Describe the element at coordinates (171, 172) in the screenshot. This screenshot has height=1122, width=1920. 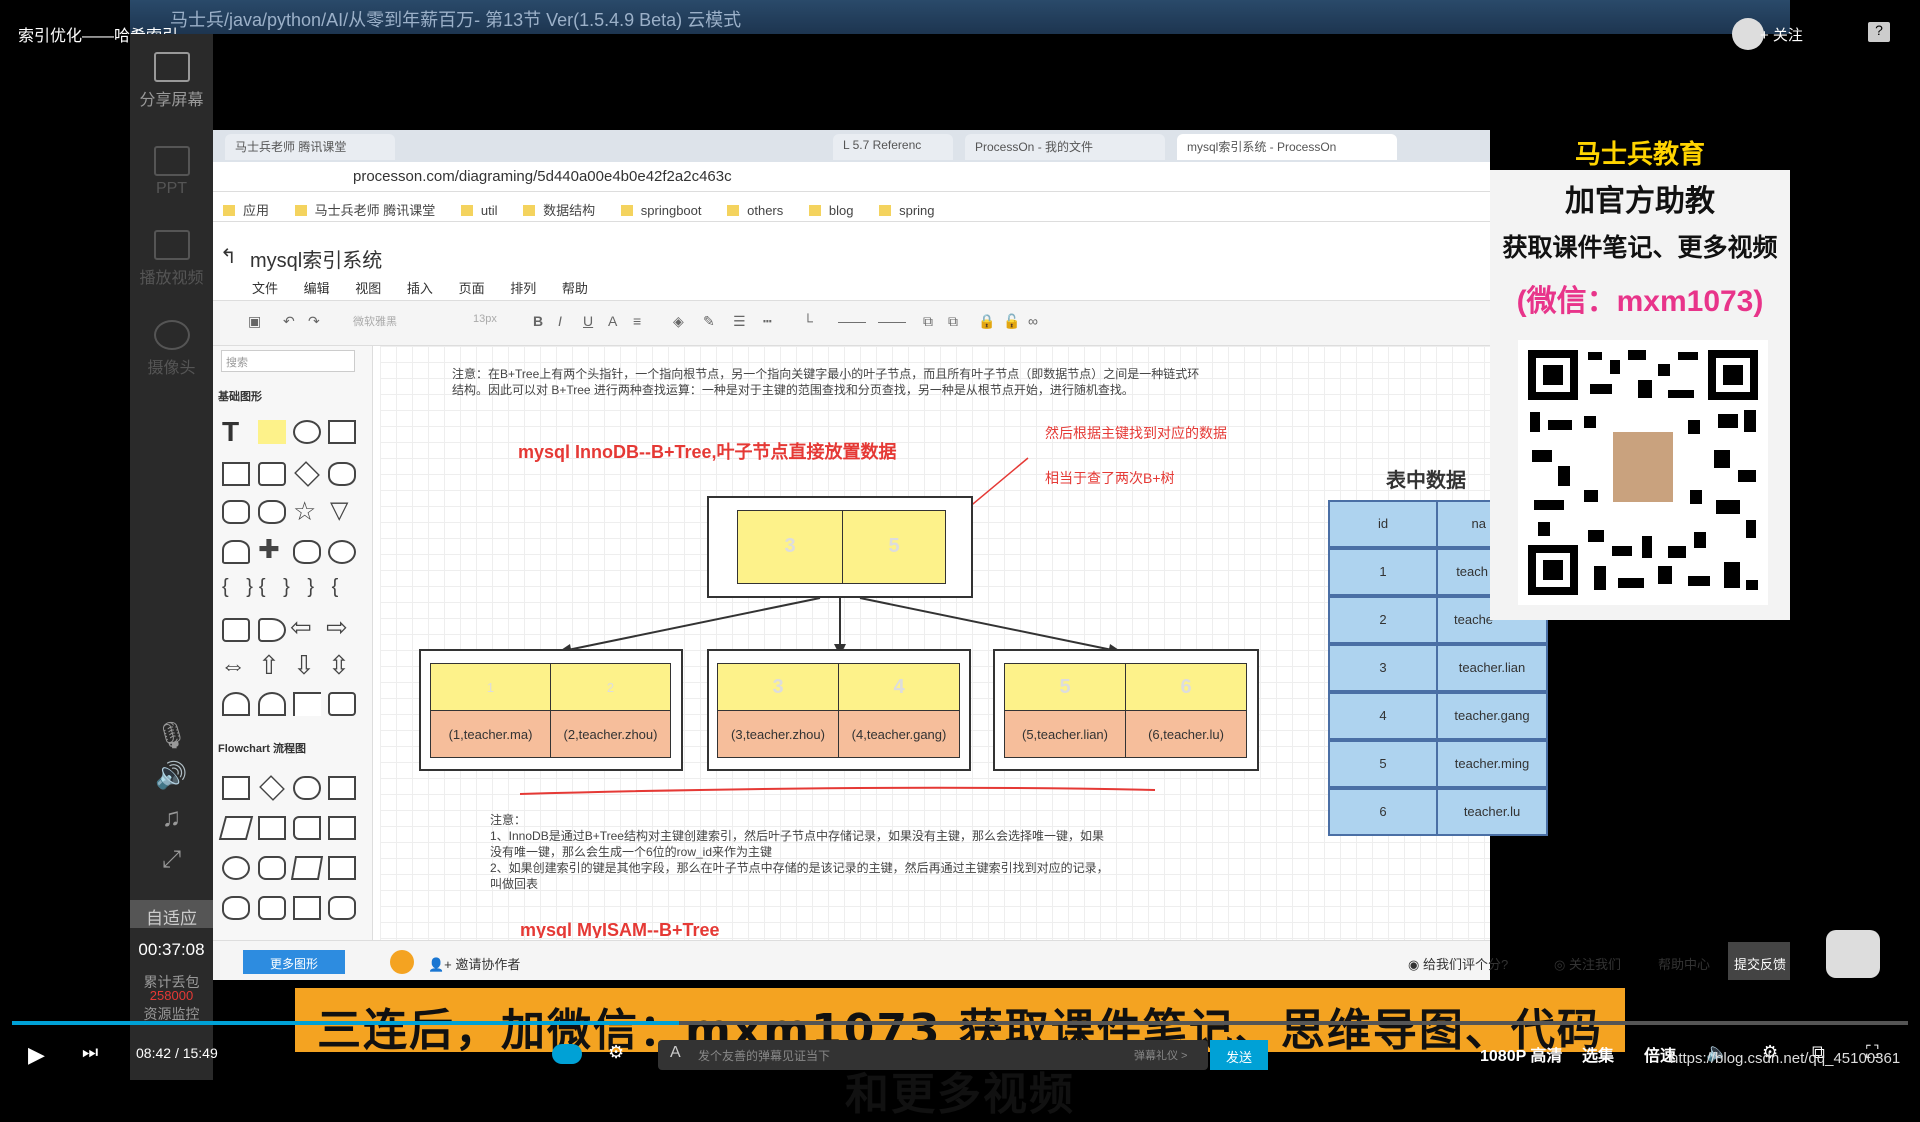
I see `ppt-button: PPT` at that location.